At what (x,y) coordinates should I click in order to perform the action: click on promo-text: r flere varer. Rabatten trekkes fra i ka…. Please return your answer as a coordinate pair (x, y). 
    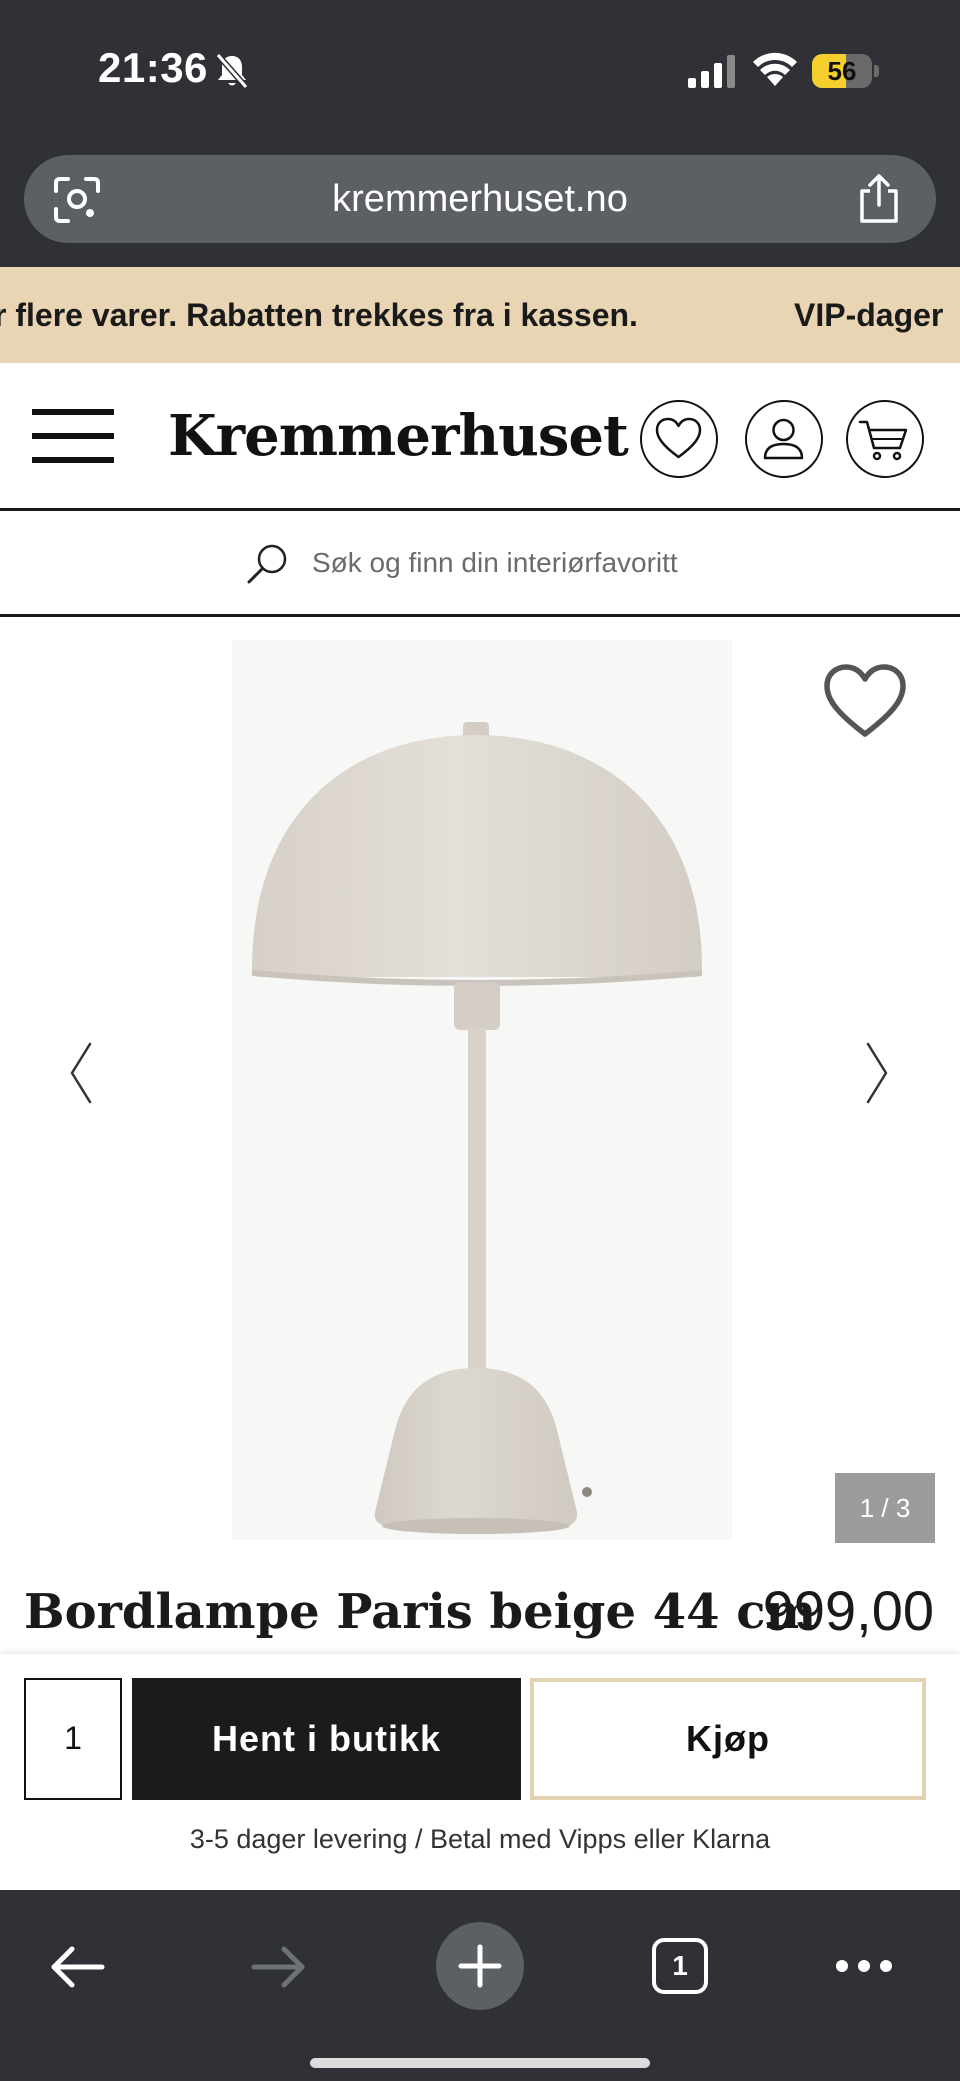
    Looking at the image, I should click on (319, 315).